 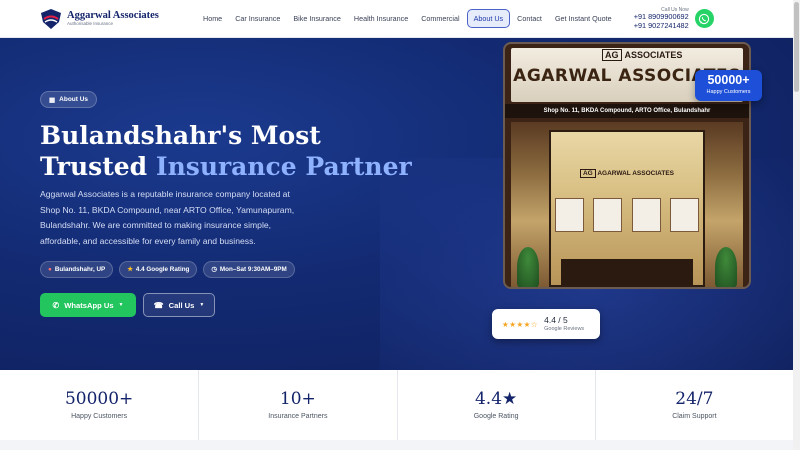 I want to click on building-icon: ▦, so click(x=52, y=100).